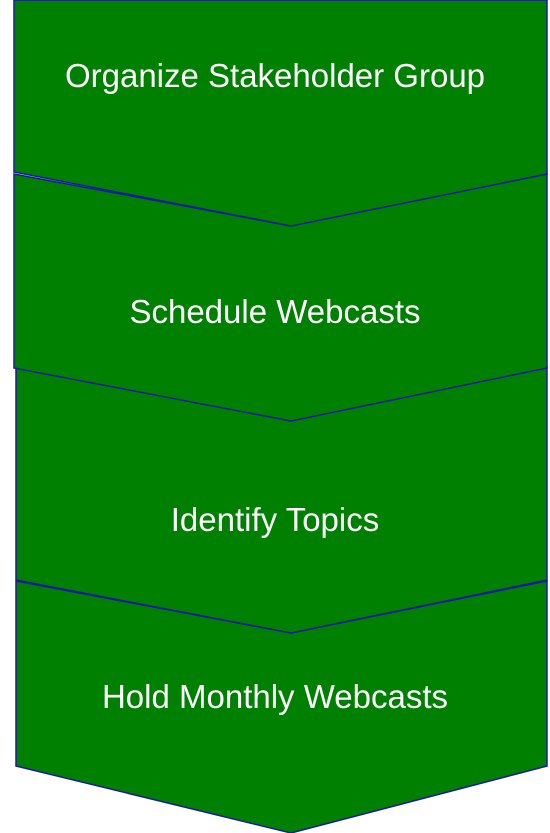 Image resolution: width=550 pixels, height=833 pixels. I want to click on step-4-label: Hold Monthly Webcasts, so click(275, 696).